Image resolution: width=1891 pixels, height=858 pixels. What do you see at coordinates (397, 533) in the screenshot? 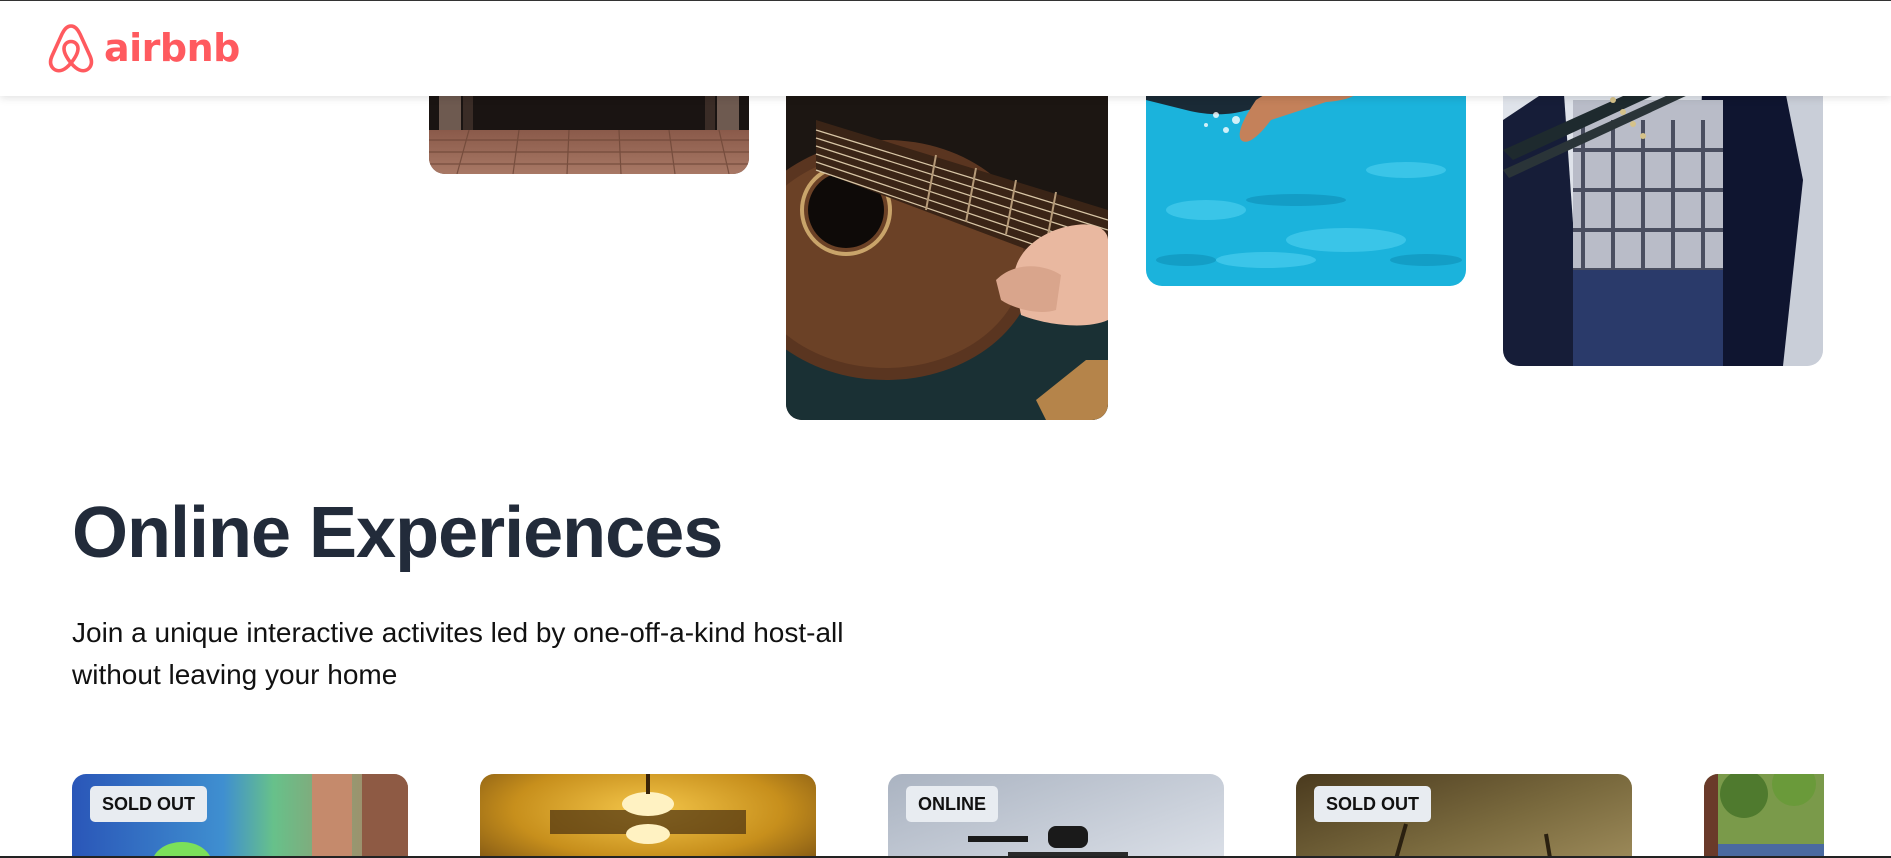
I see `section-title: Online Experiences` at bounding box center [397, 533].